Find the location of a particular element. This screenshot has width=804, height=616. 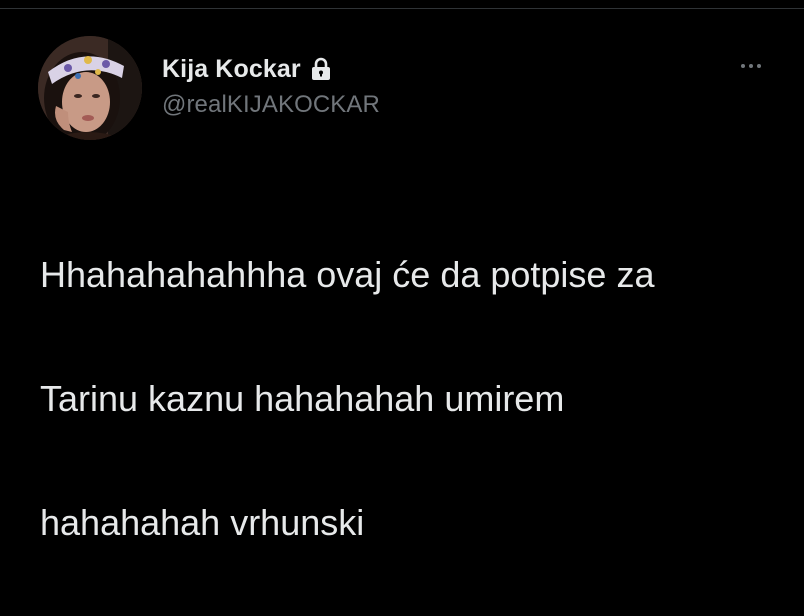

lock-icon is located at coordinates (321, 69).